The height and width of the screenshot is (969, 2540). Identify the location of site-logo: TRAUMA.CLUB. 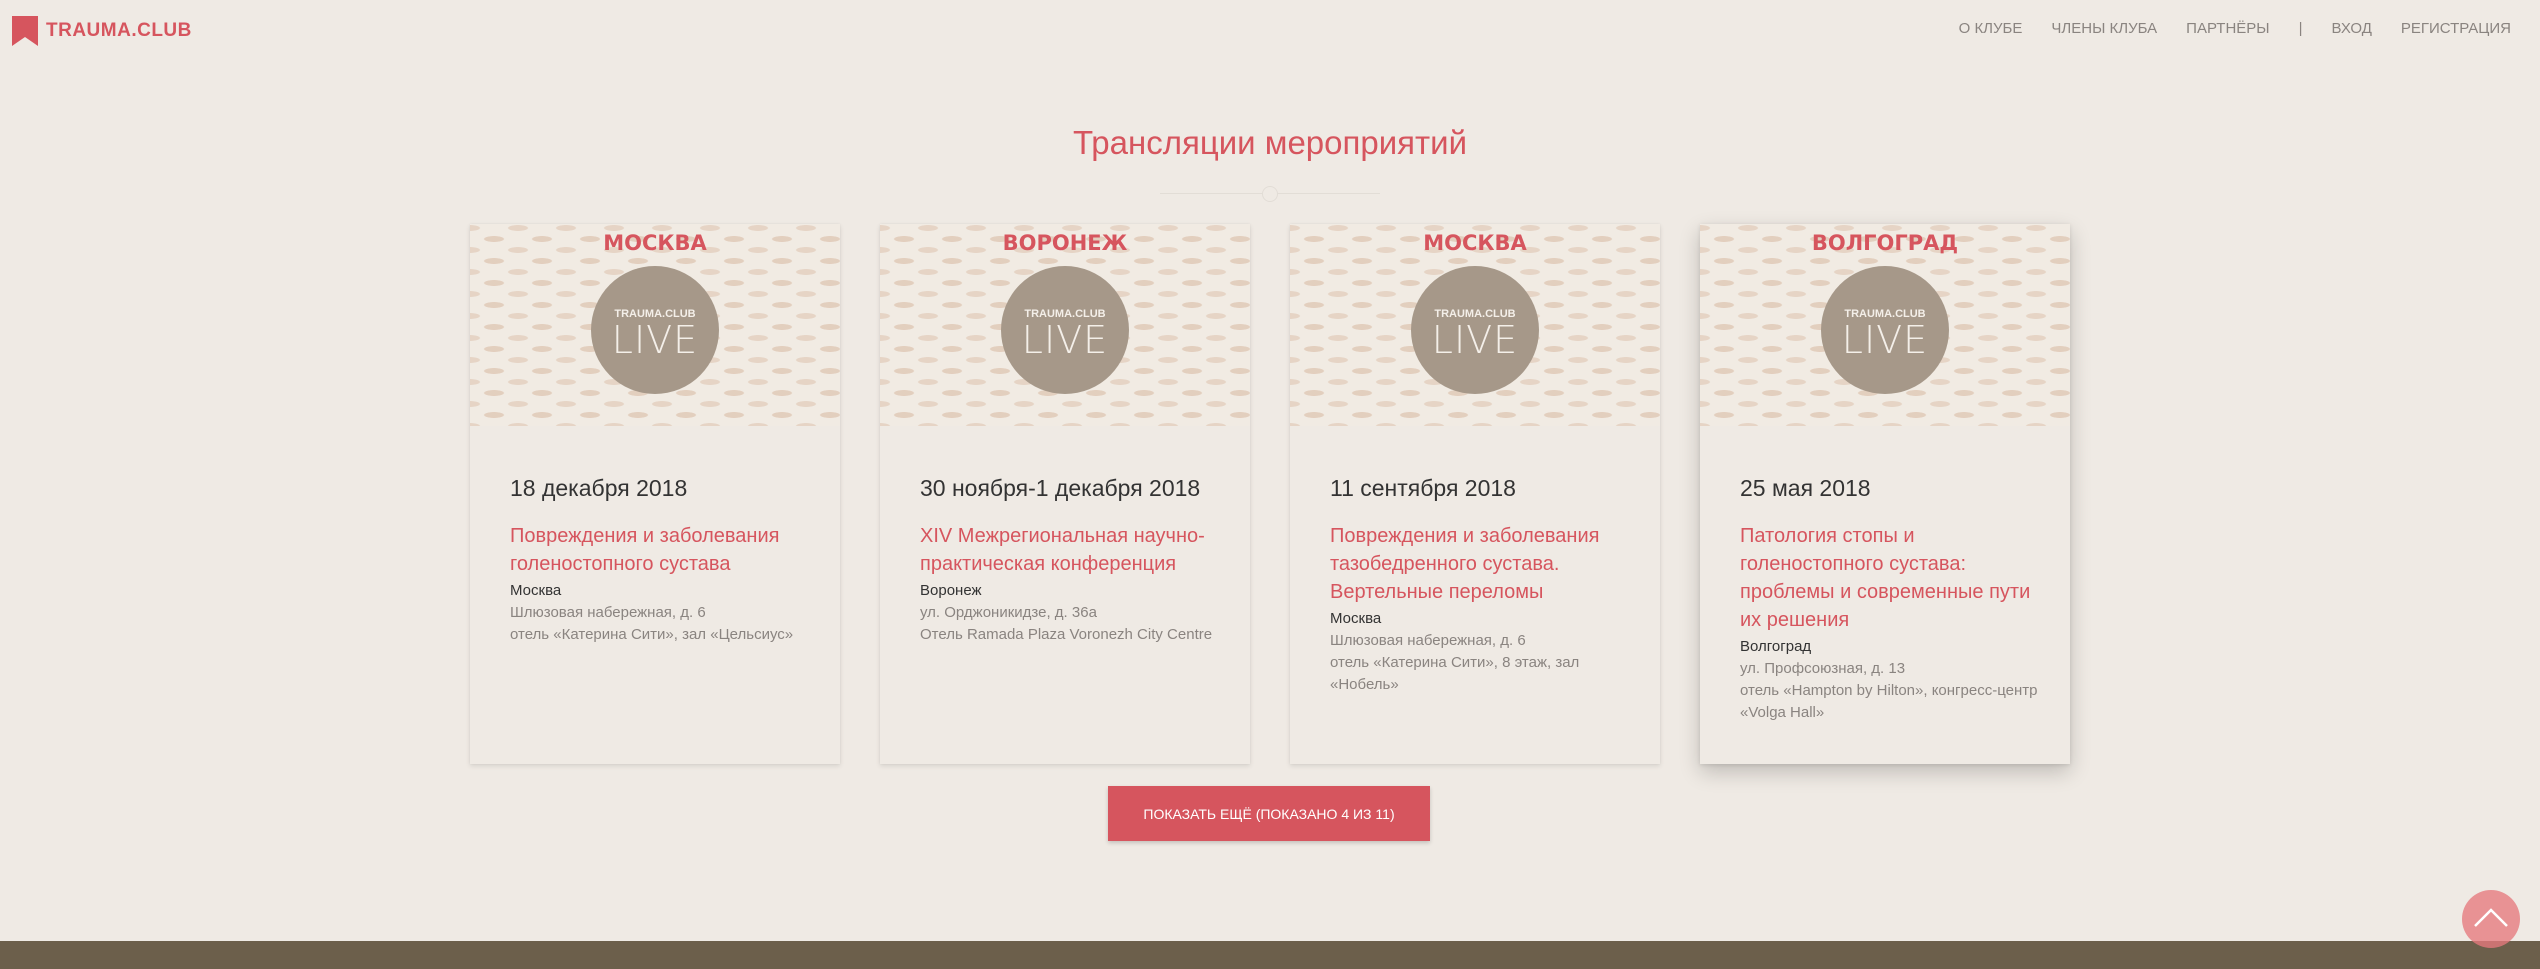
(102, 31).